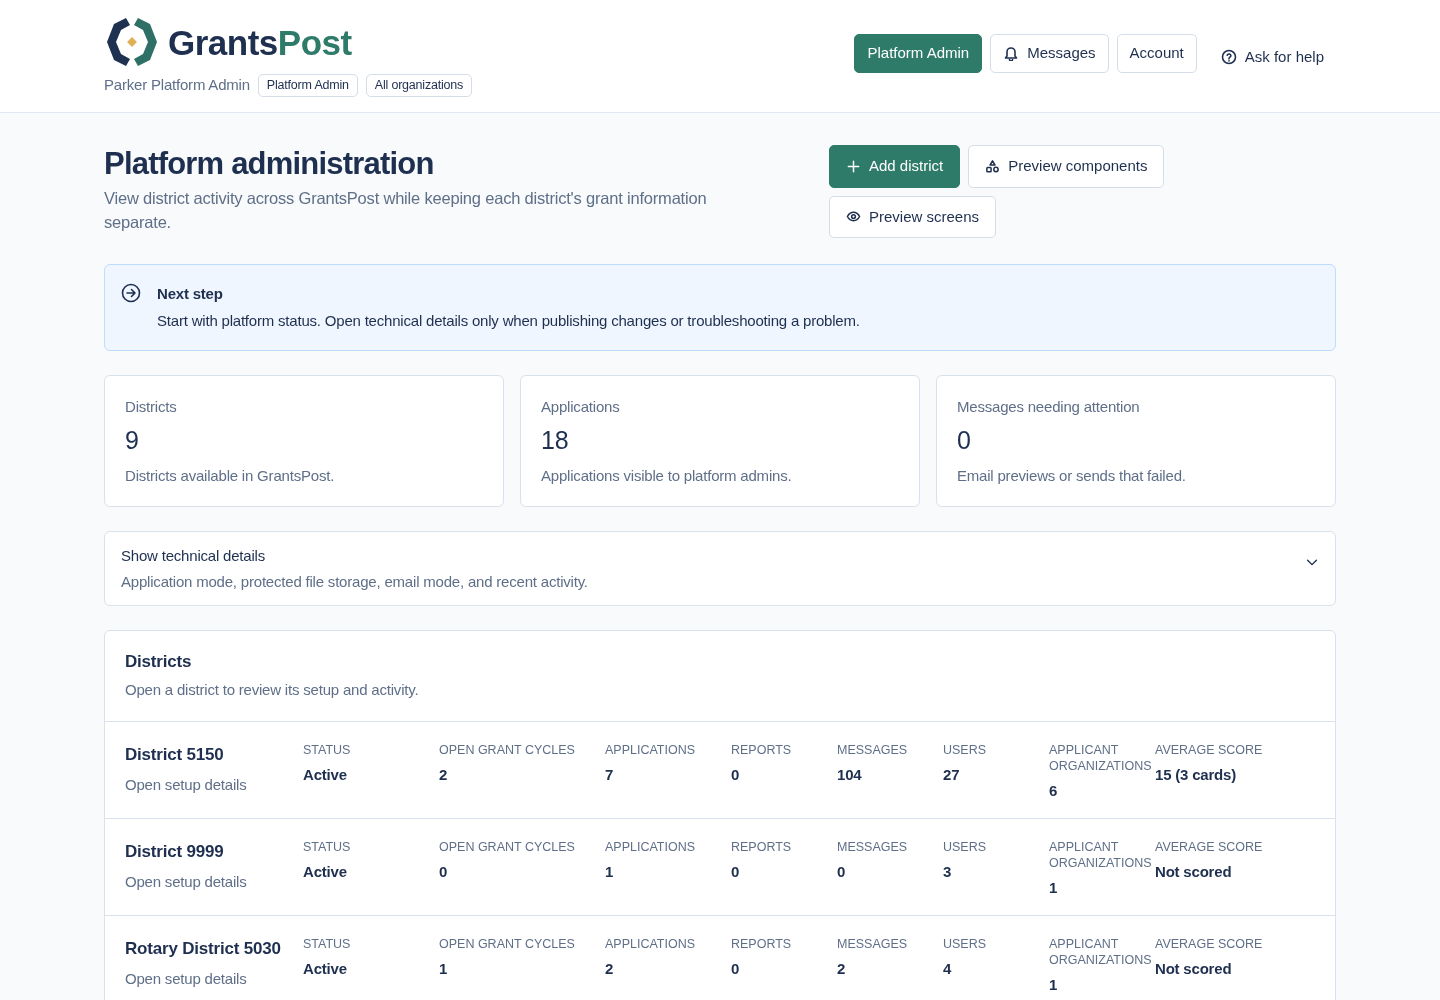  I want to click on notice-title: Next step, so click(190, 294).